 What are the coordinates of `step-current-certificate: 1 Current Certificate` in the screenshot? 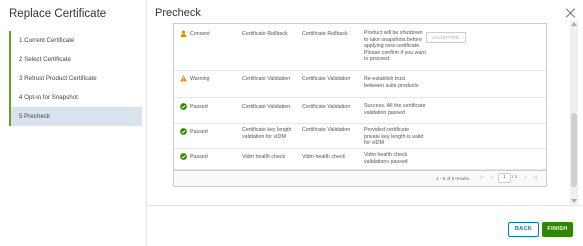 It's located at (75, 40).